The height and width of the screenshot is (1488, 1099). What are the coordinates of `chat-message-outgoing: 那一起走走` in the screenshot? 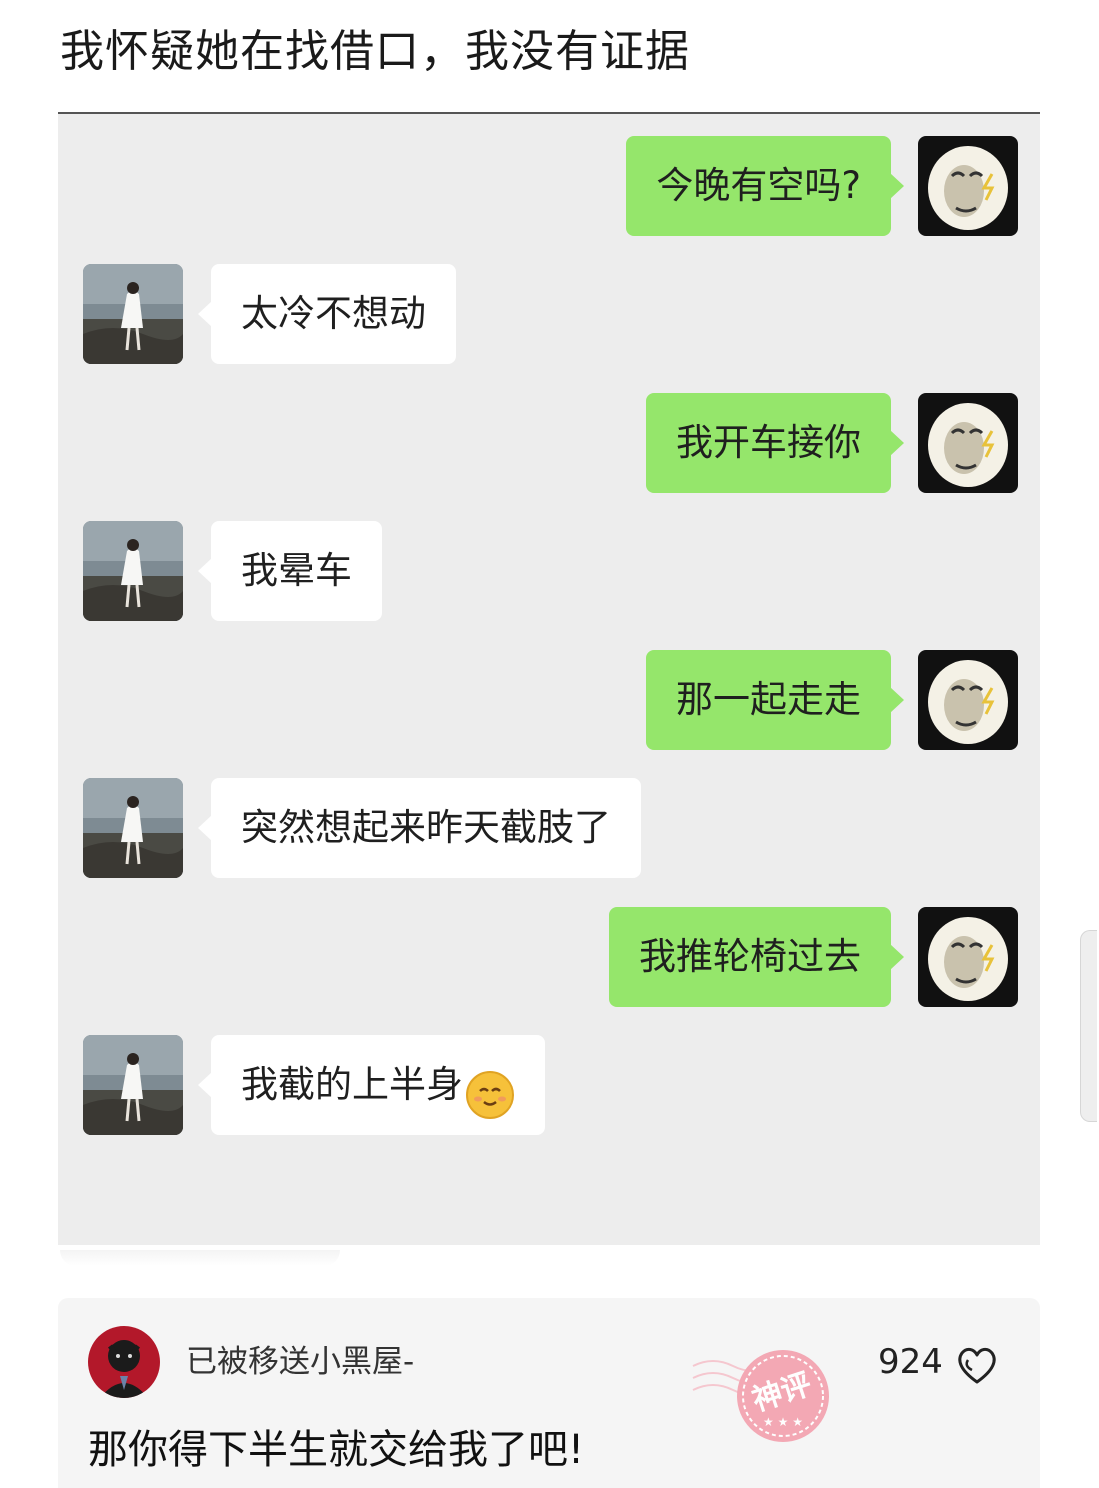 It's located at (549, 700).